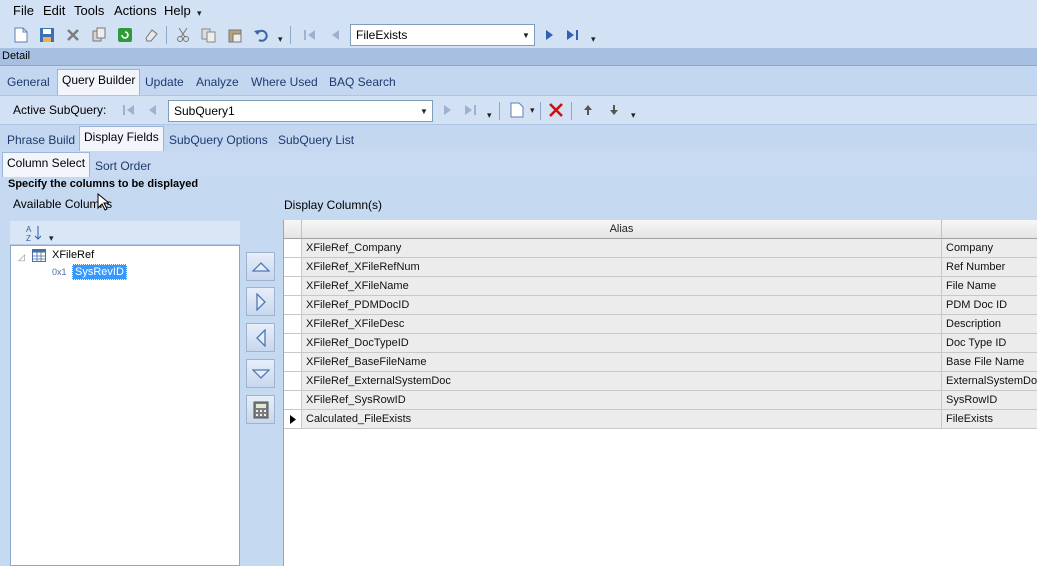 Image resolution: width=1037 pixels, height=566 pixels. I want to click on label-cell: FileExists, so click(989, 419).